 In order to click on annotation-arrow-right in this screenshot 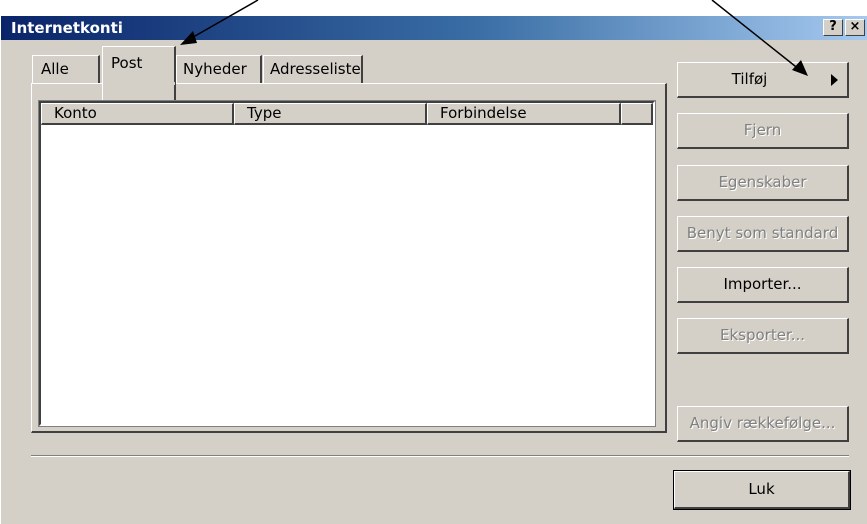, I will do `click(756, 35)`.